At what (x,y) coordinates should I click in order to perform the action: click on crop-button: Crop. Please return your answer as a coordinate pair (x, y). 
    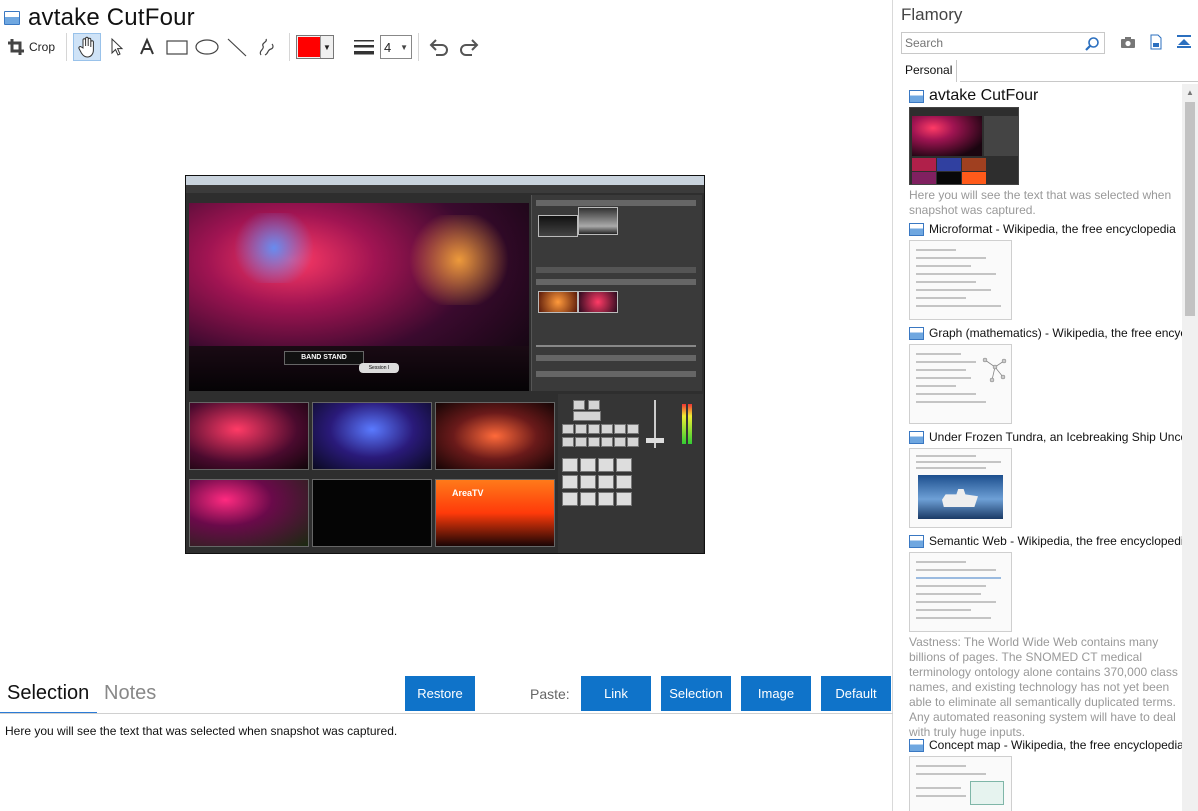
    Looking at the image, I should click on (31, 47).